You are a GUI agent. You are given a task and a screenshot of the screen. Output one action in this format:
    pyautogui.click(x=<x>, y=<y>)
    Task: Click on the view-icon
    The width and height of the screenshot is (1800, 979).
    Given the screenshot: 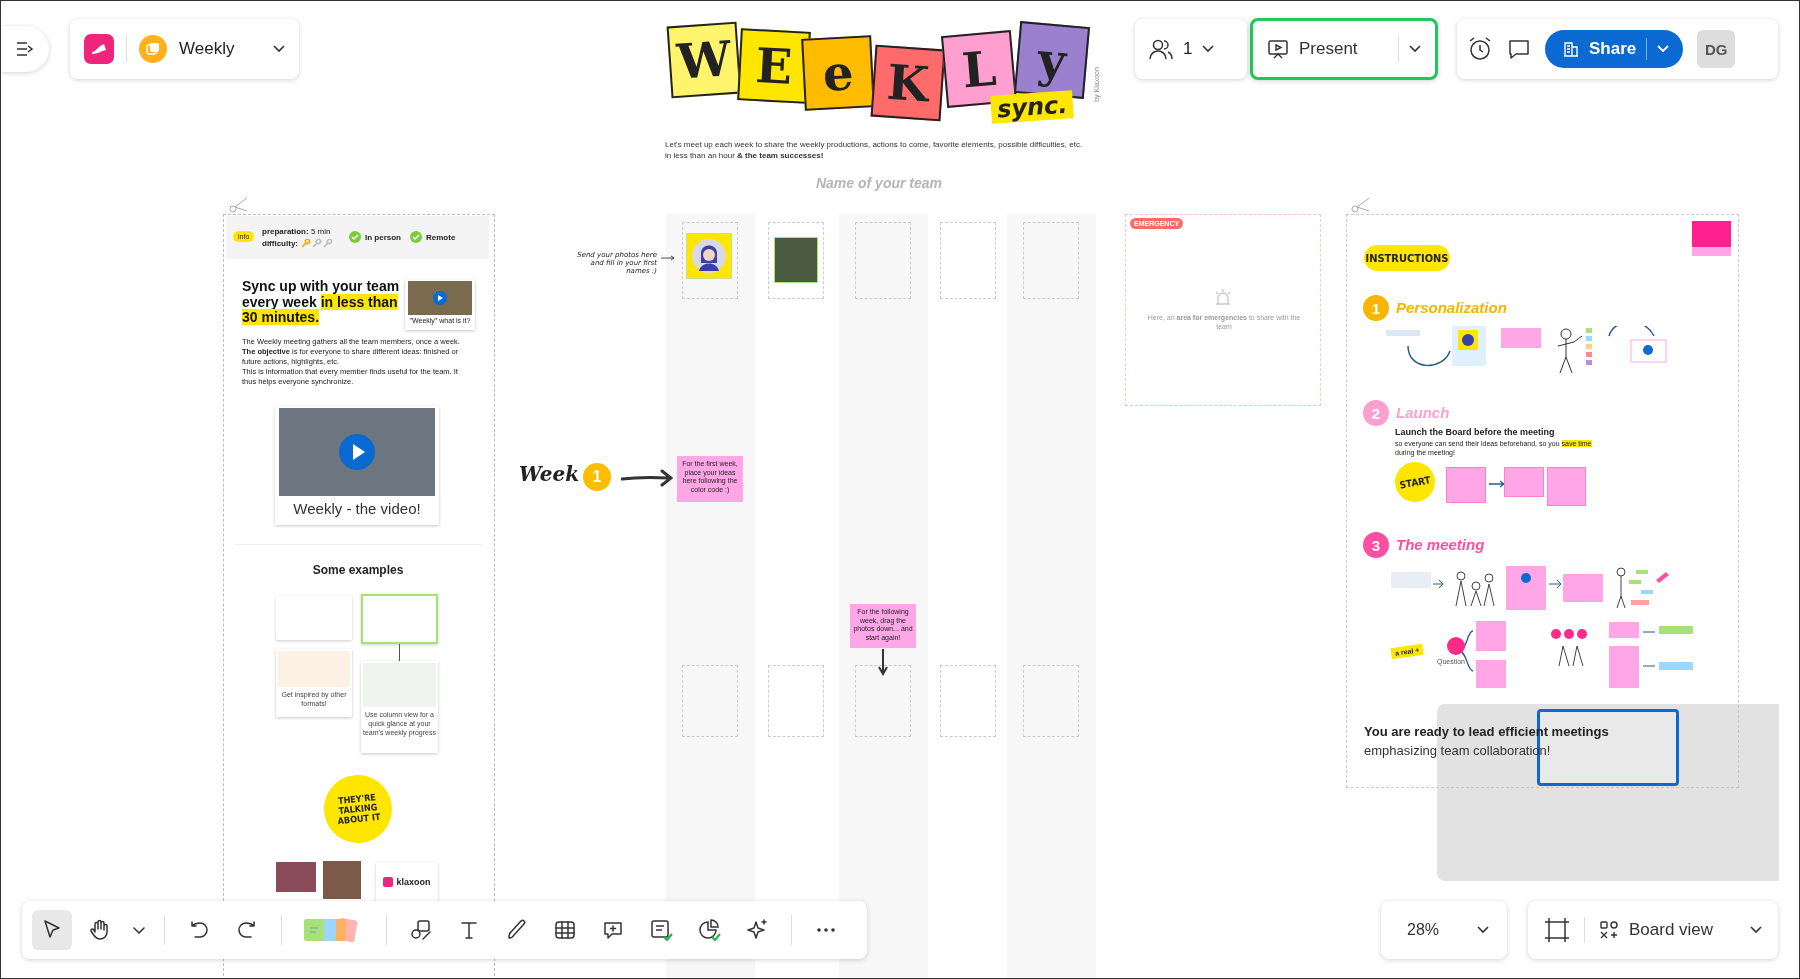 What is the action you would take?
    pyautogui.click(x=1609, y=930)
    